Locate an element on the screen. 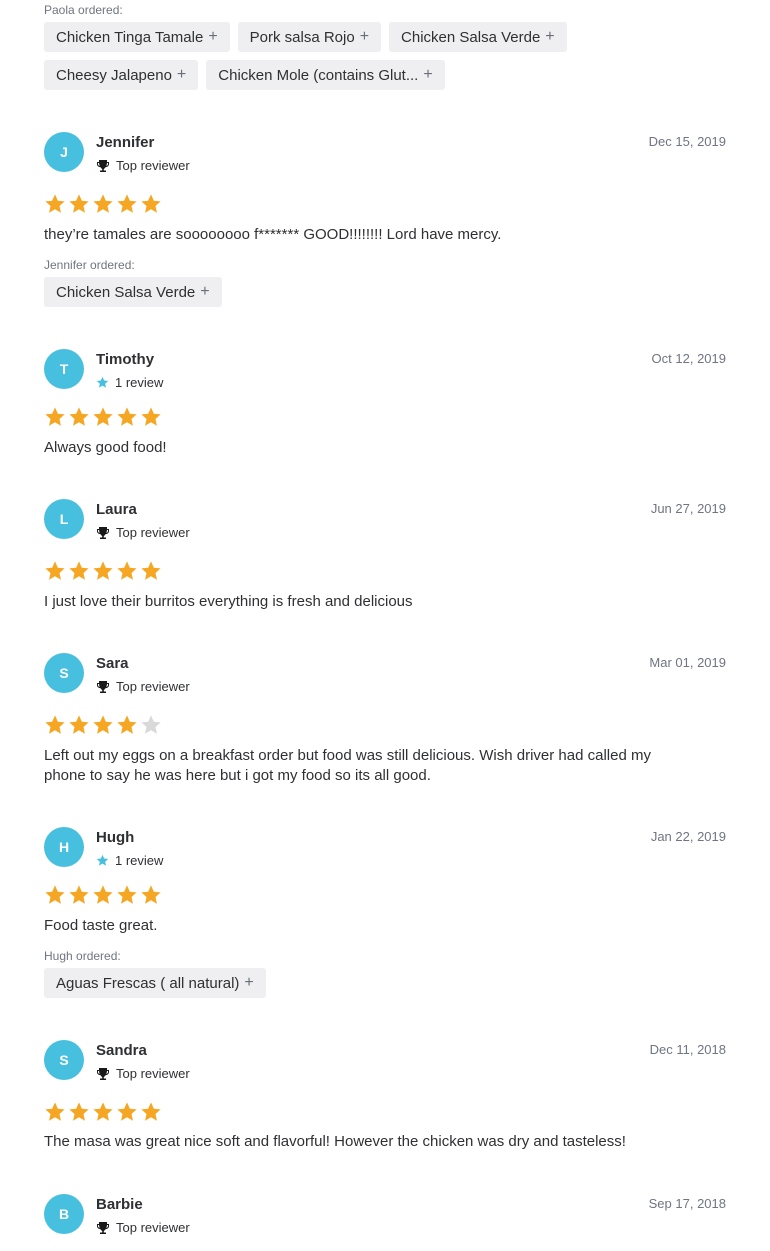 The height and width of the screenshot is (1251, 770). review-text: Food taste great. is located at coordinates (101, 925).